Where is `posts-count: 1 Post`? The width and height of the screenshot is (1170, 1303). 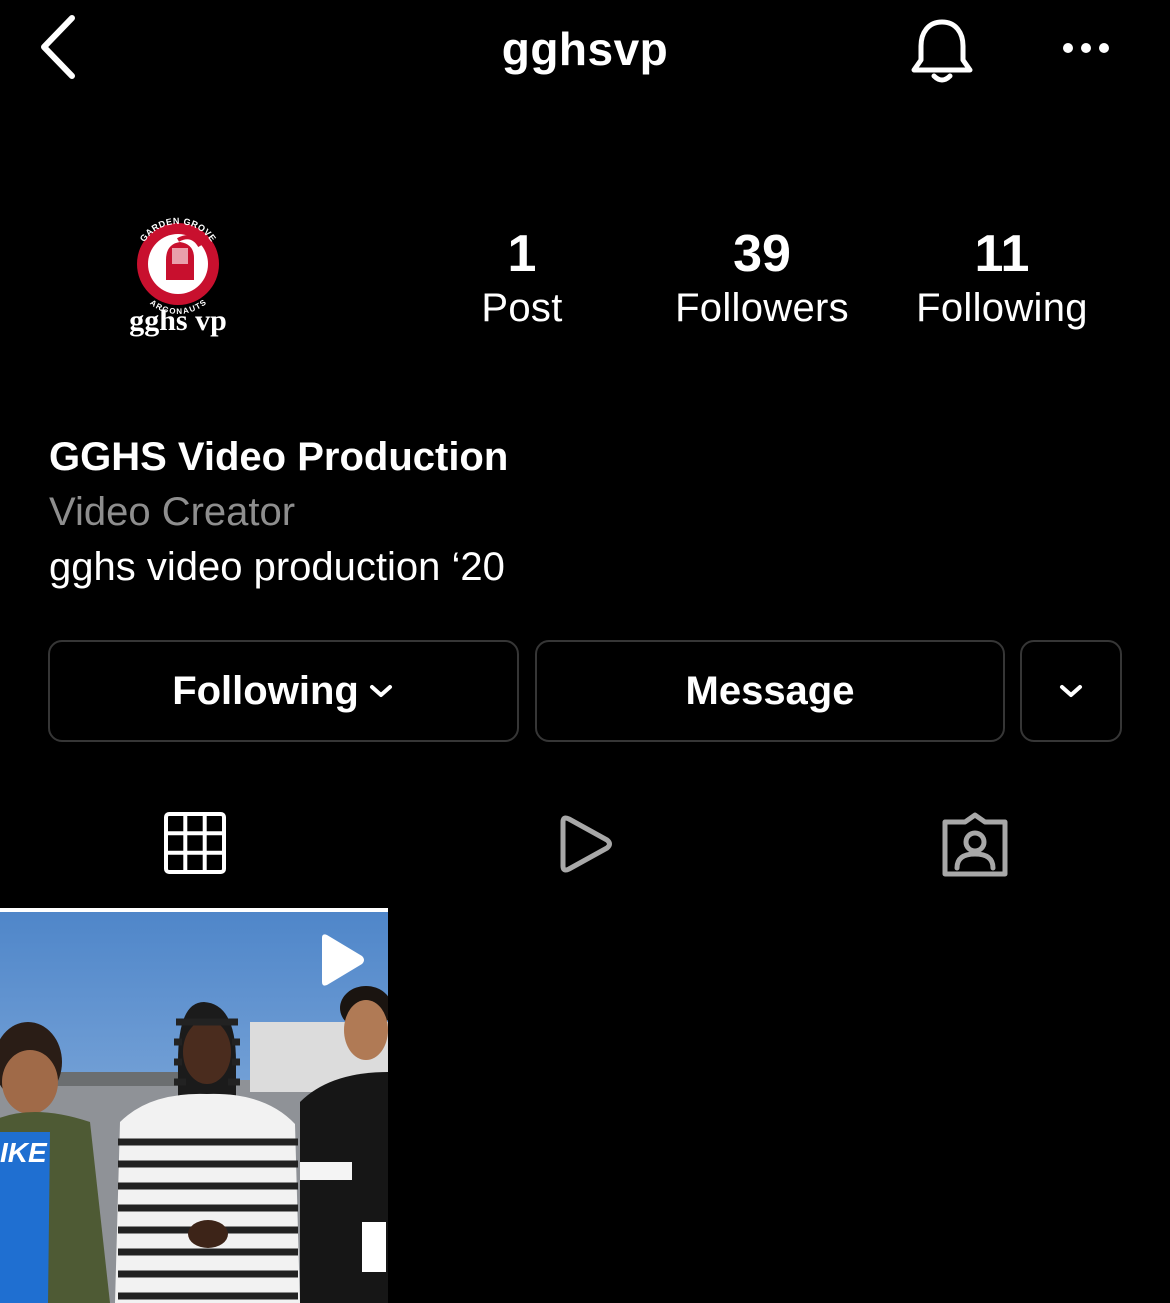
posts-count: 1 Post is located at coordinates (522, 279).